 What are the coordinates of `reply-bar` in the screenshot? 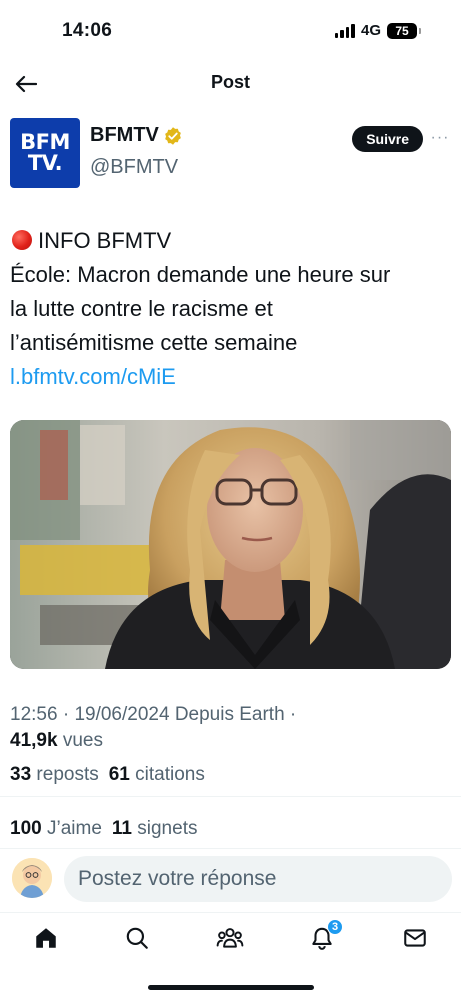 It's located at (230, 880).